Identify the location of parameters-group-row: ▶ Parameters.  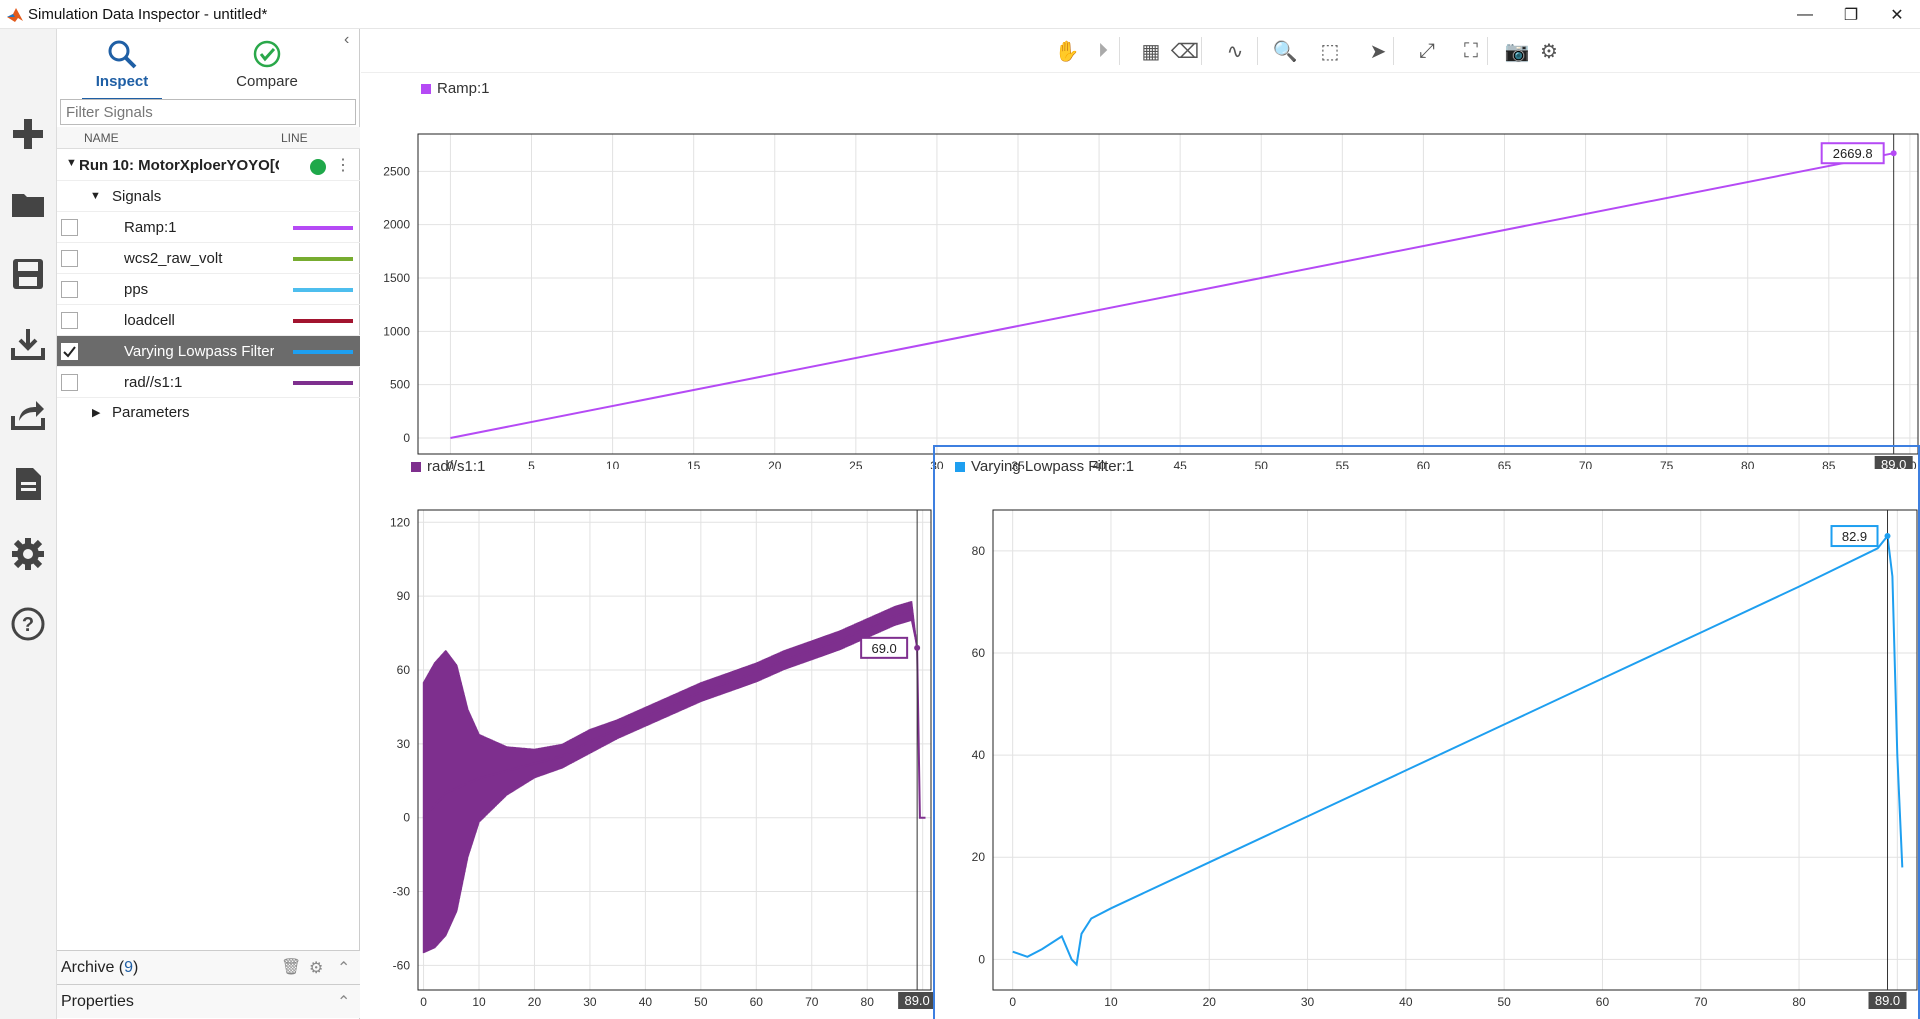
(208, 413).